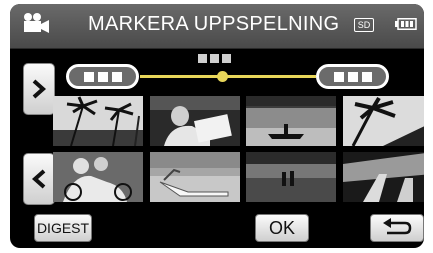 Image resolution: width=433 pixels, height=253 pixels. I want to click on thumbnail-palm-trees, so click(98, 121).